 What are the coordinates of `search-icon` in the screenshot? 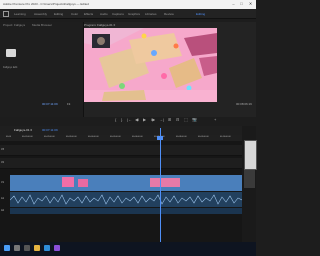 It's located at (17, 248).